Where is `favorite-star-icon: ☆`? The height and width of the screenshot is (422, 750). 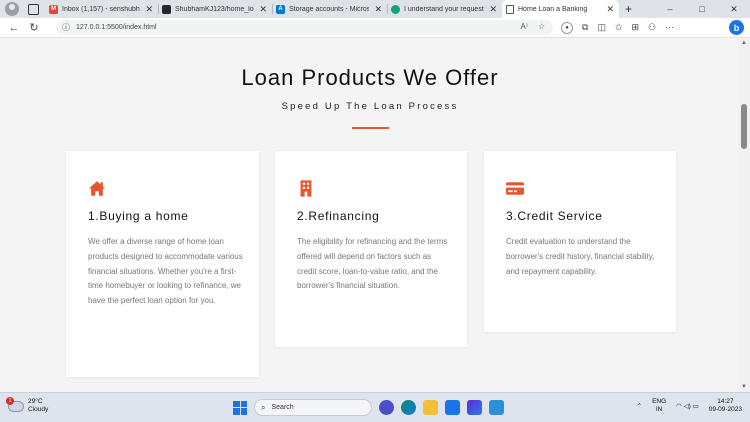 favorite-star-icon: ☆ is located at coordinates (541, 26).